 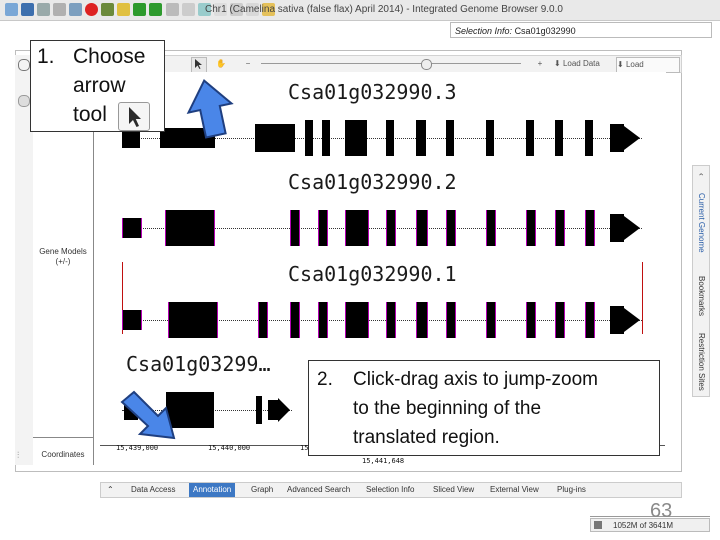 I want to click on folder-icon, so click(x=123, y=9).